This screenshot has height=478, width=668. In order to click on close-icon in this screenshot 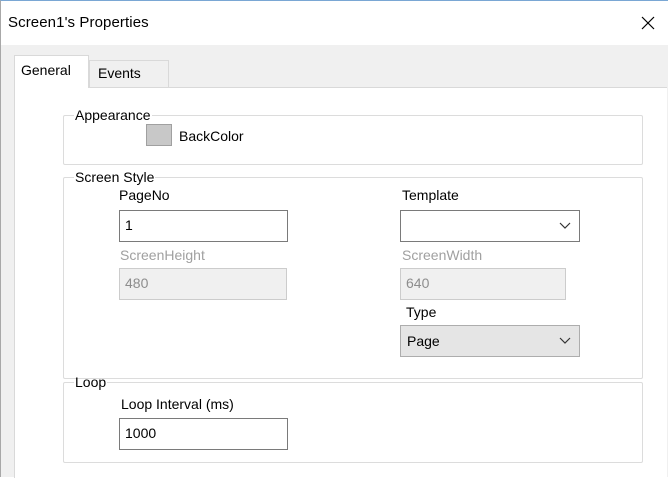, I will do `click(648, 23)`.